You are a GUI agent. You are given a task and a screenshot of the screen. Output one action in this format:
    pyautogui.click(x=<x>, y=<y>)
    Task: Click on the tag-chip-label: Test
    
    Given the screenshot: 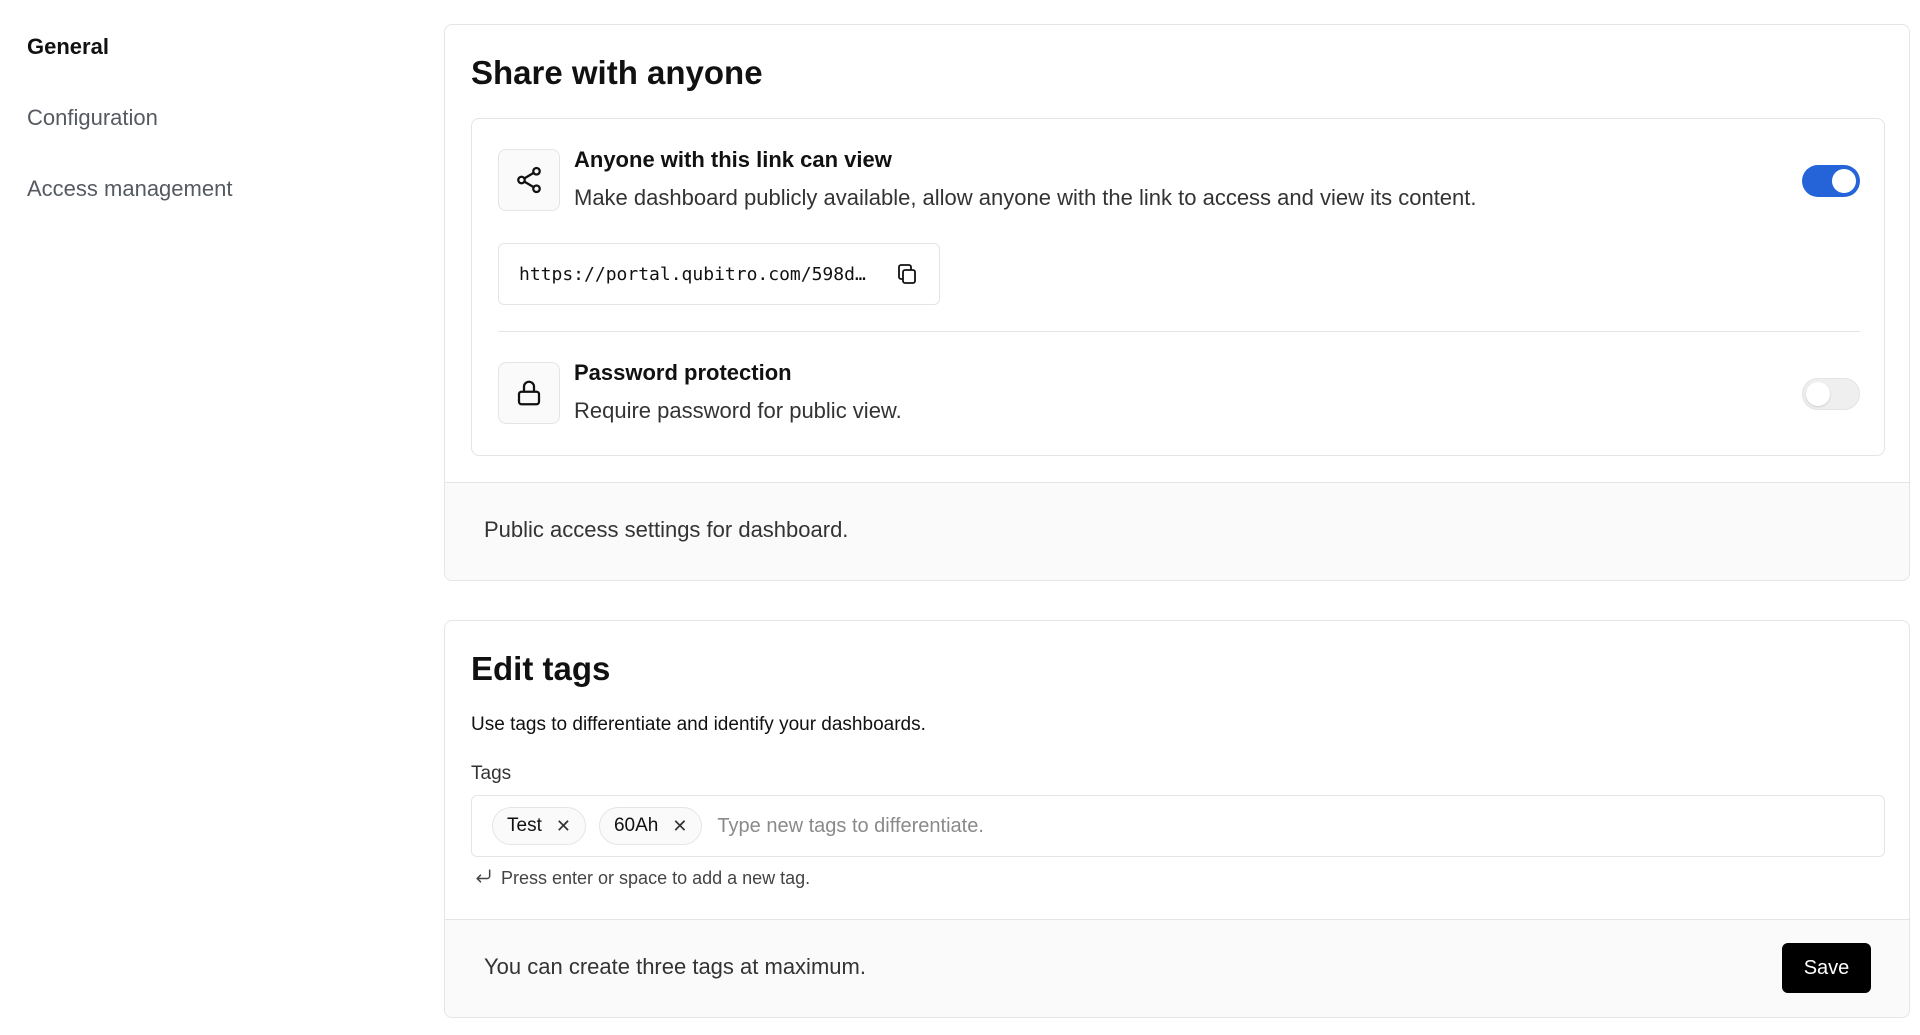 What is the action you would take?
    pyautogui.click(x=524, y=825)
    